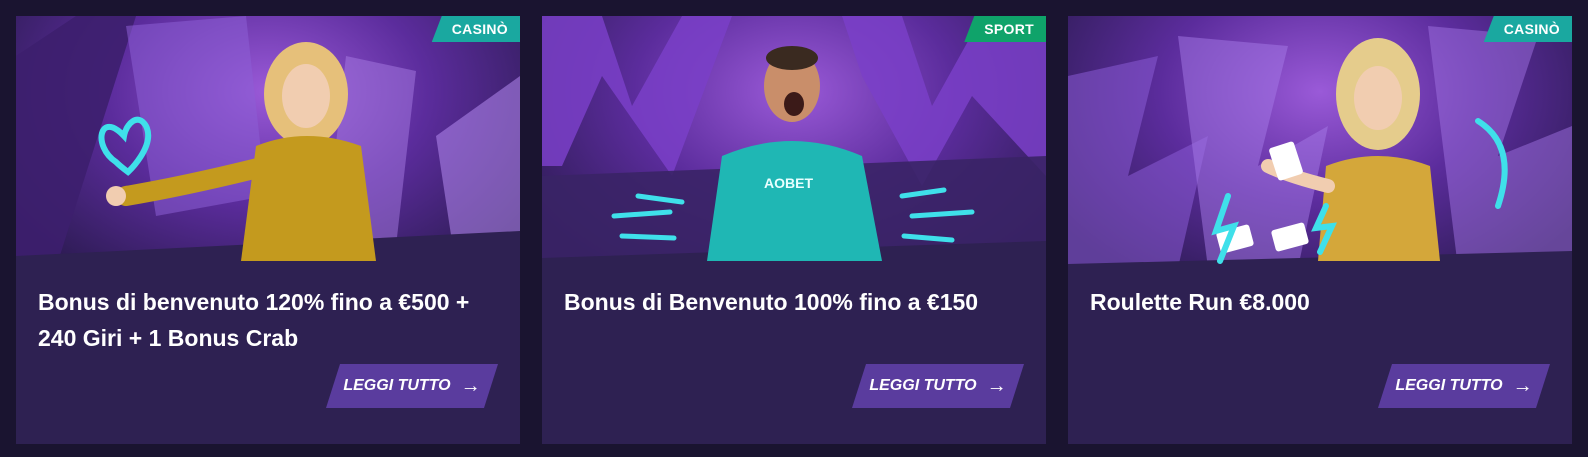 The image size is (1588, 457). What do you see at coordinates (788, 183) in the screenshot?
I see `shirt-logo-text: AOBET` at bounding box center [788, 183].